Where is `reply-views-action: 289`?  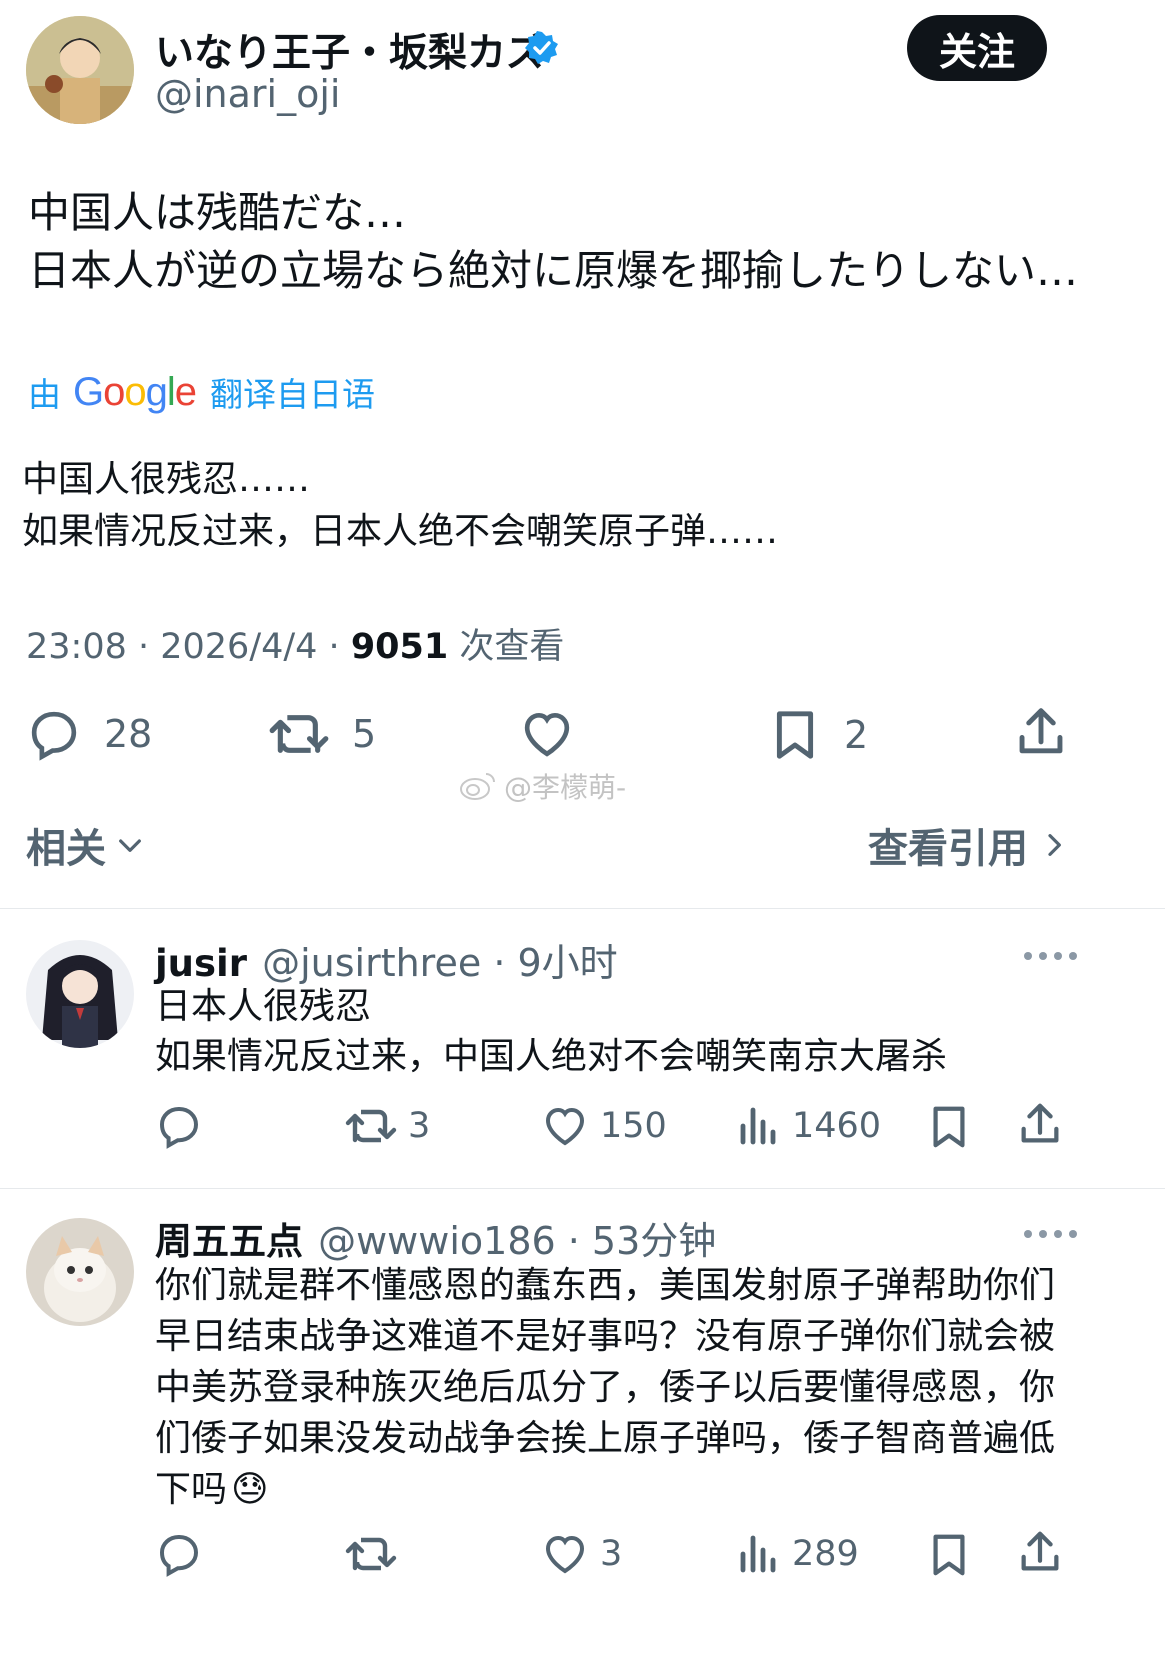
reply-views-action: 289 is located at coordinates (797, 1554).